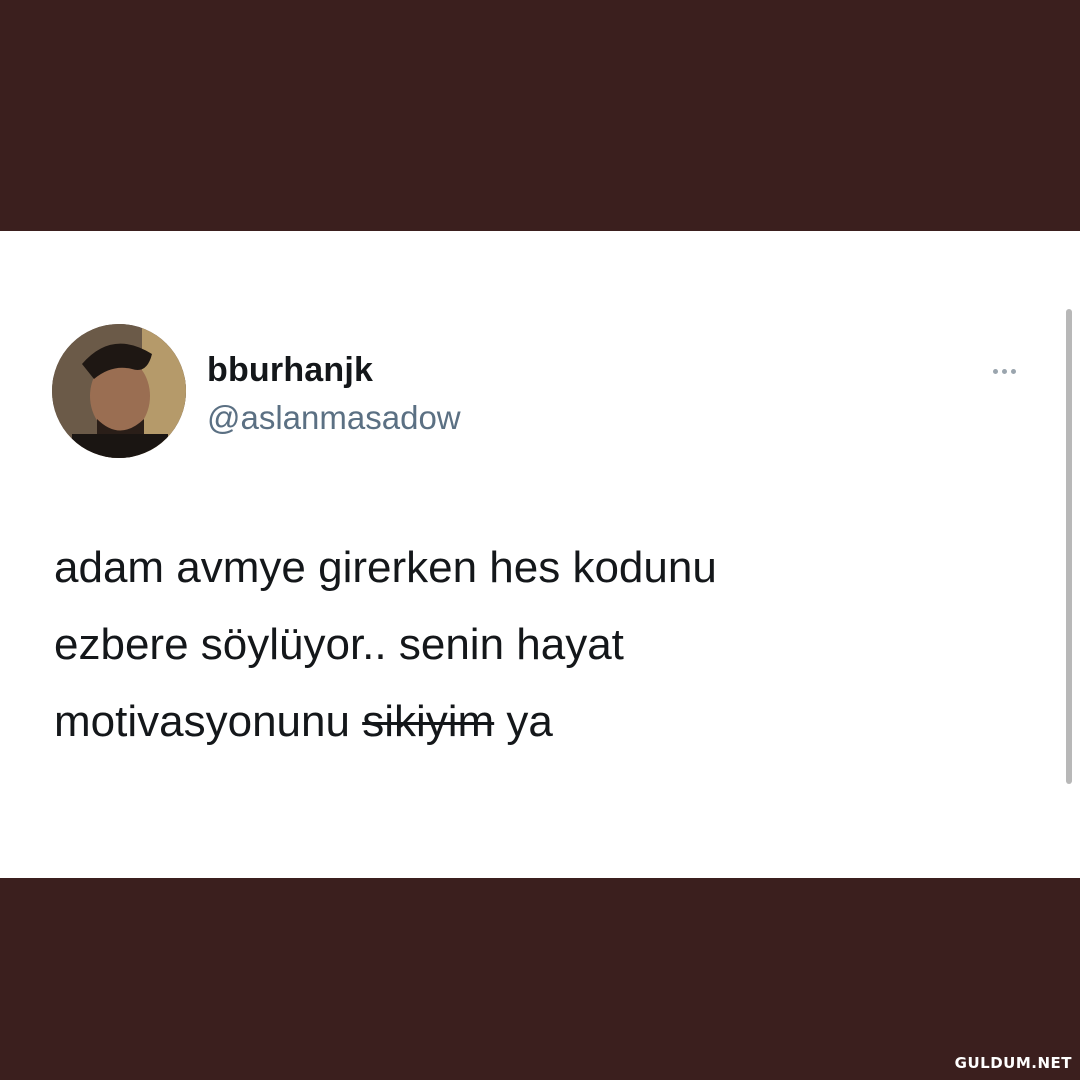 This screenshot has height=1080, width=1080. What do you see at coordinates (1069, 546) in the screenshot?
I see `scrollbar` at bounding box center [1069, 546].